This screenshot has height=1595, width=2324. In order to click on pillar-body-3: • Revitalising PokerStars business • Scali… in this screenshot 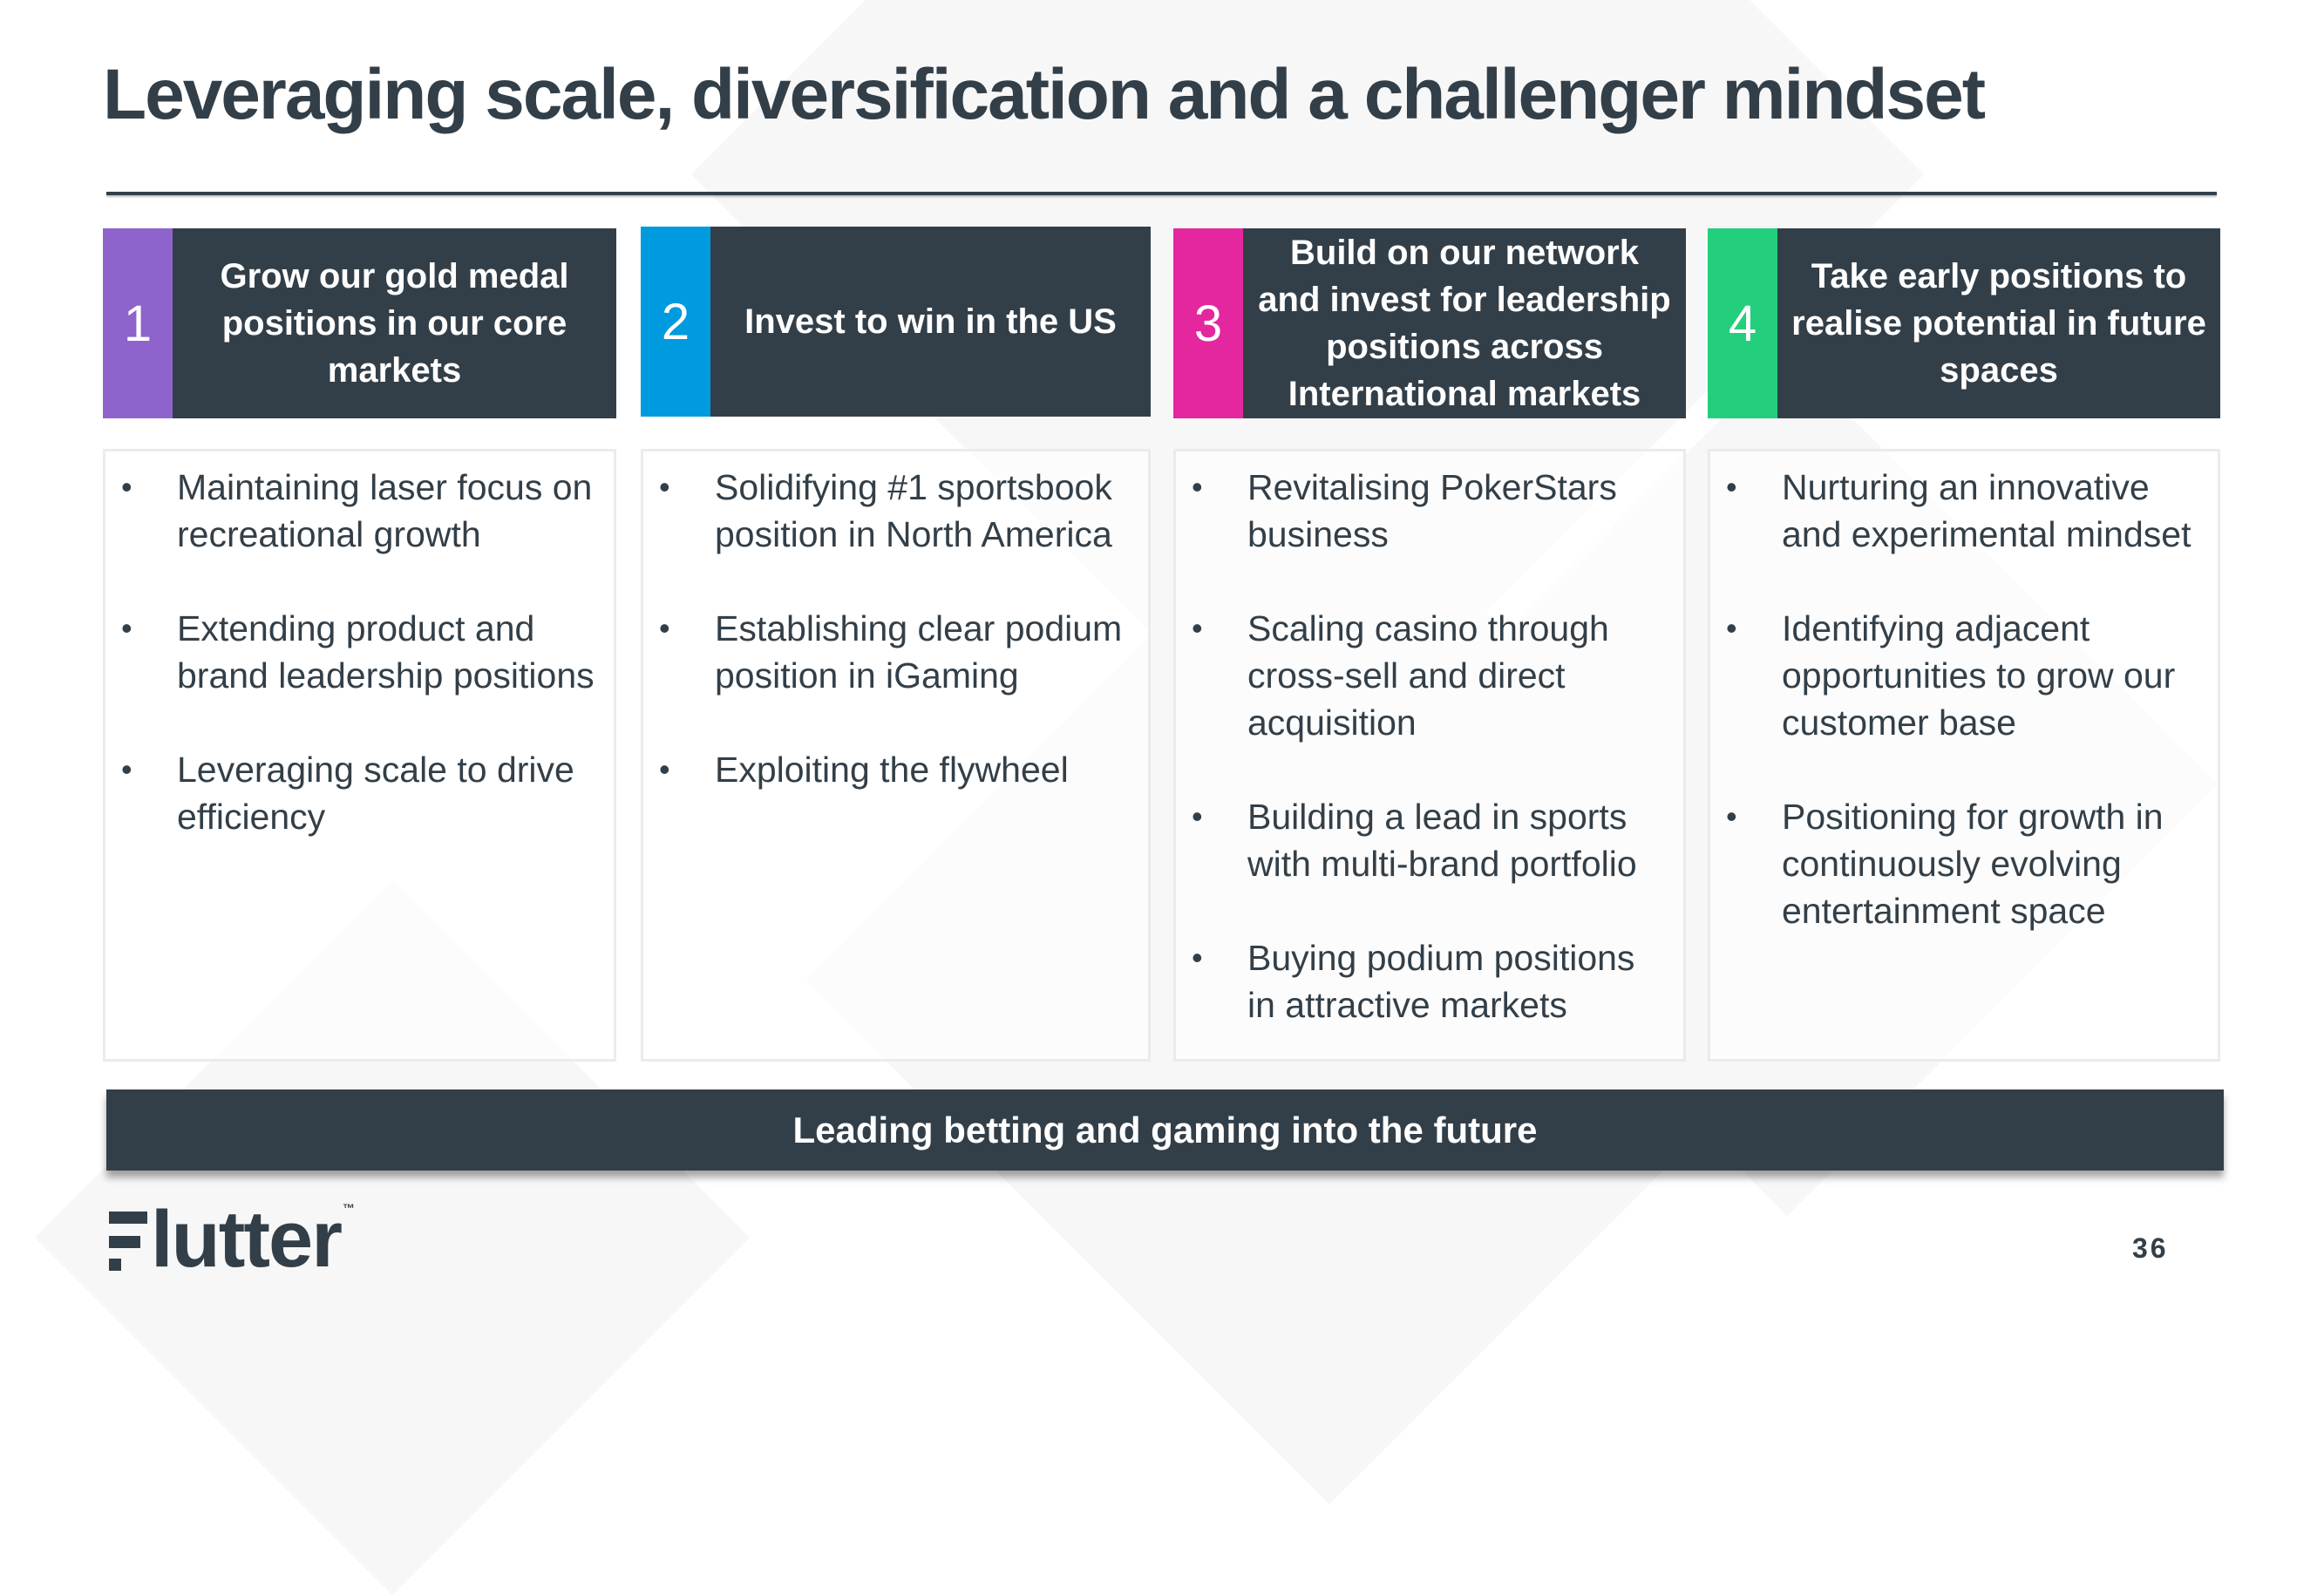, I will do `click(1429, 755)`.